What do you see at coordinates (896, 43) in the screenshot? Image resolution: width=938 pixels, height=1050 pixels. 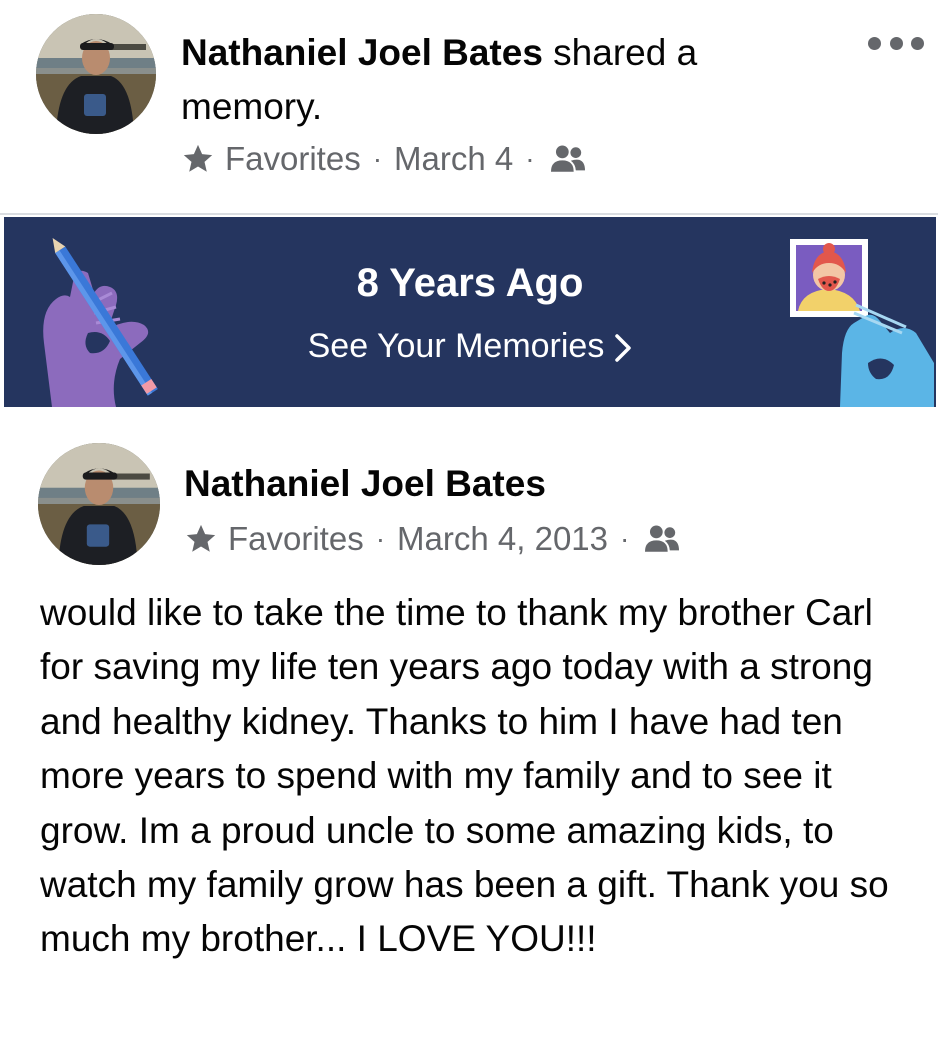 I see `more-options-icon` at bounding box center [896, 43].